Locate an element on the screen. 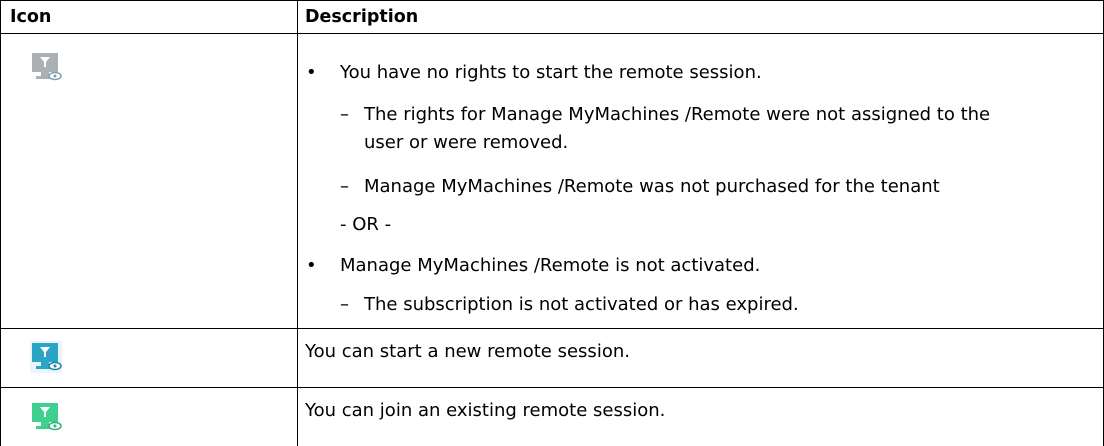 The width and height of the screenshot is (1104, 446). table-column-divider is located at coordinates (297, 223).